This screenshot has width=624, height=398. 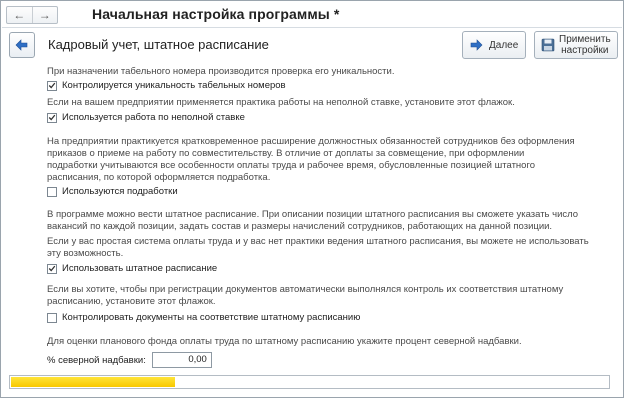 I want to click on control-docs-checkbox, so click(x=52, y=317).